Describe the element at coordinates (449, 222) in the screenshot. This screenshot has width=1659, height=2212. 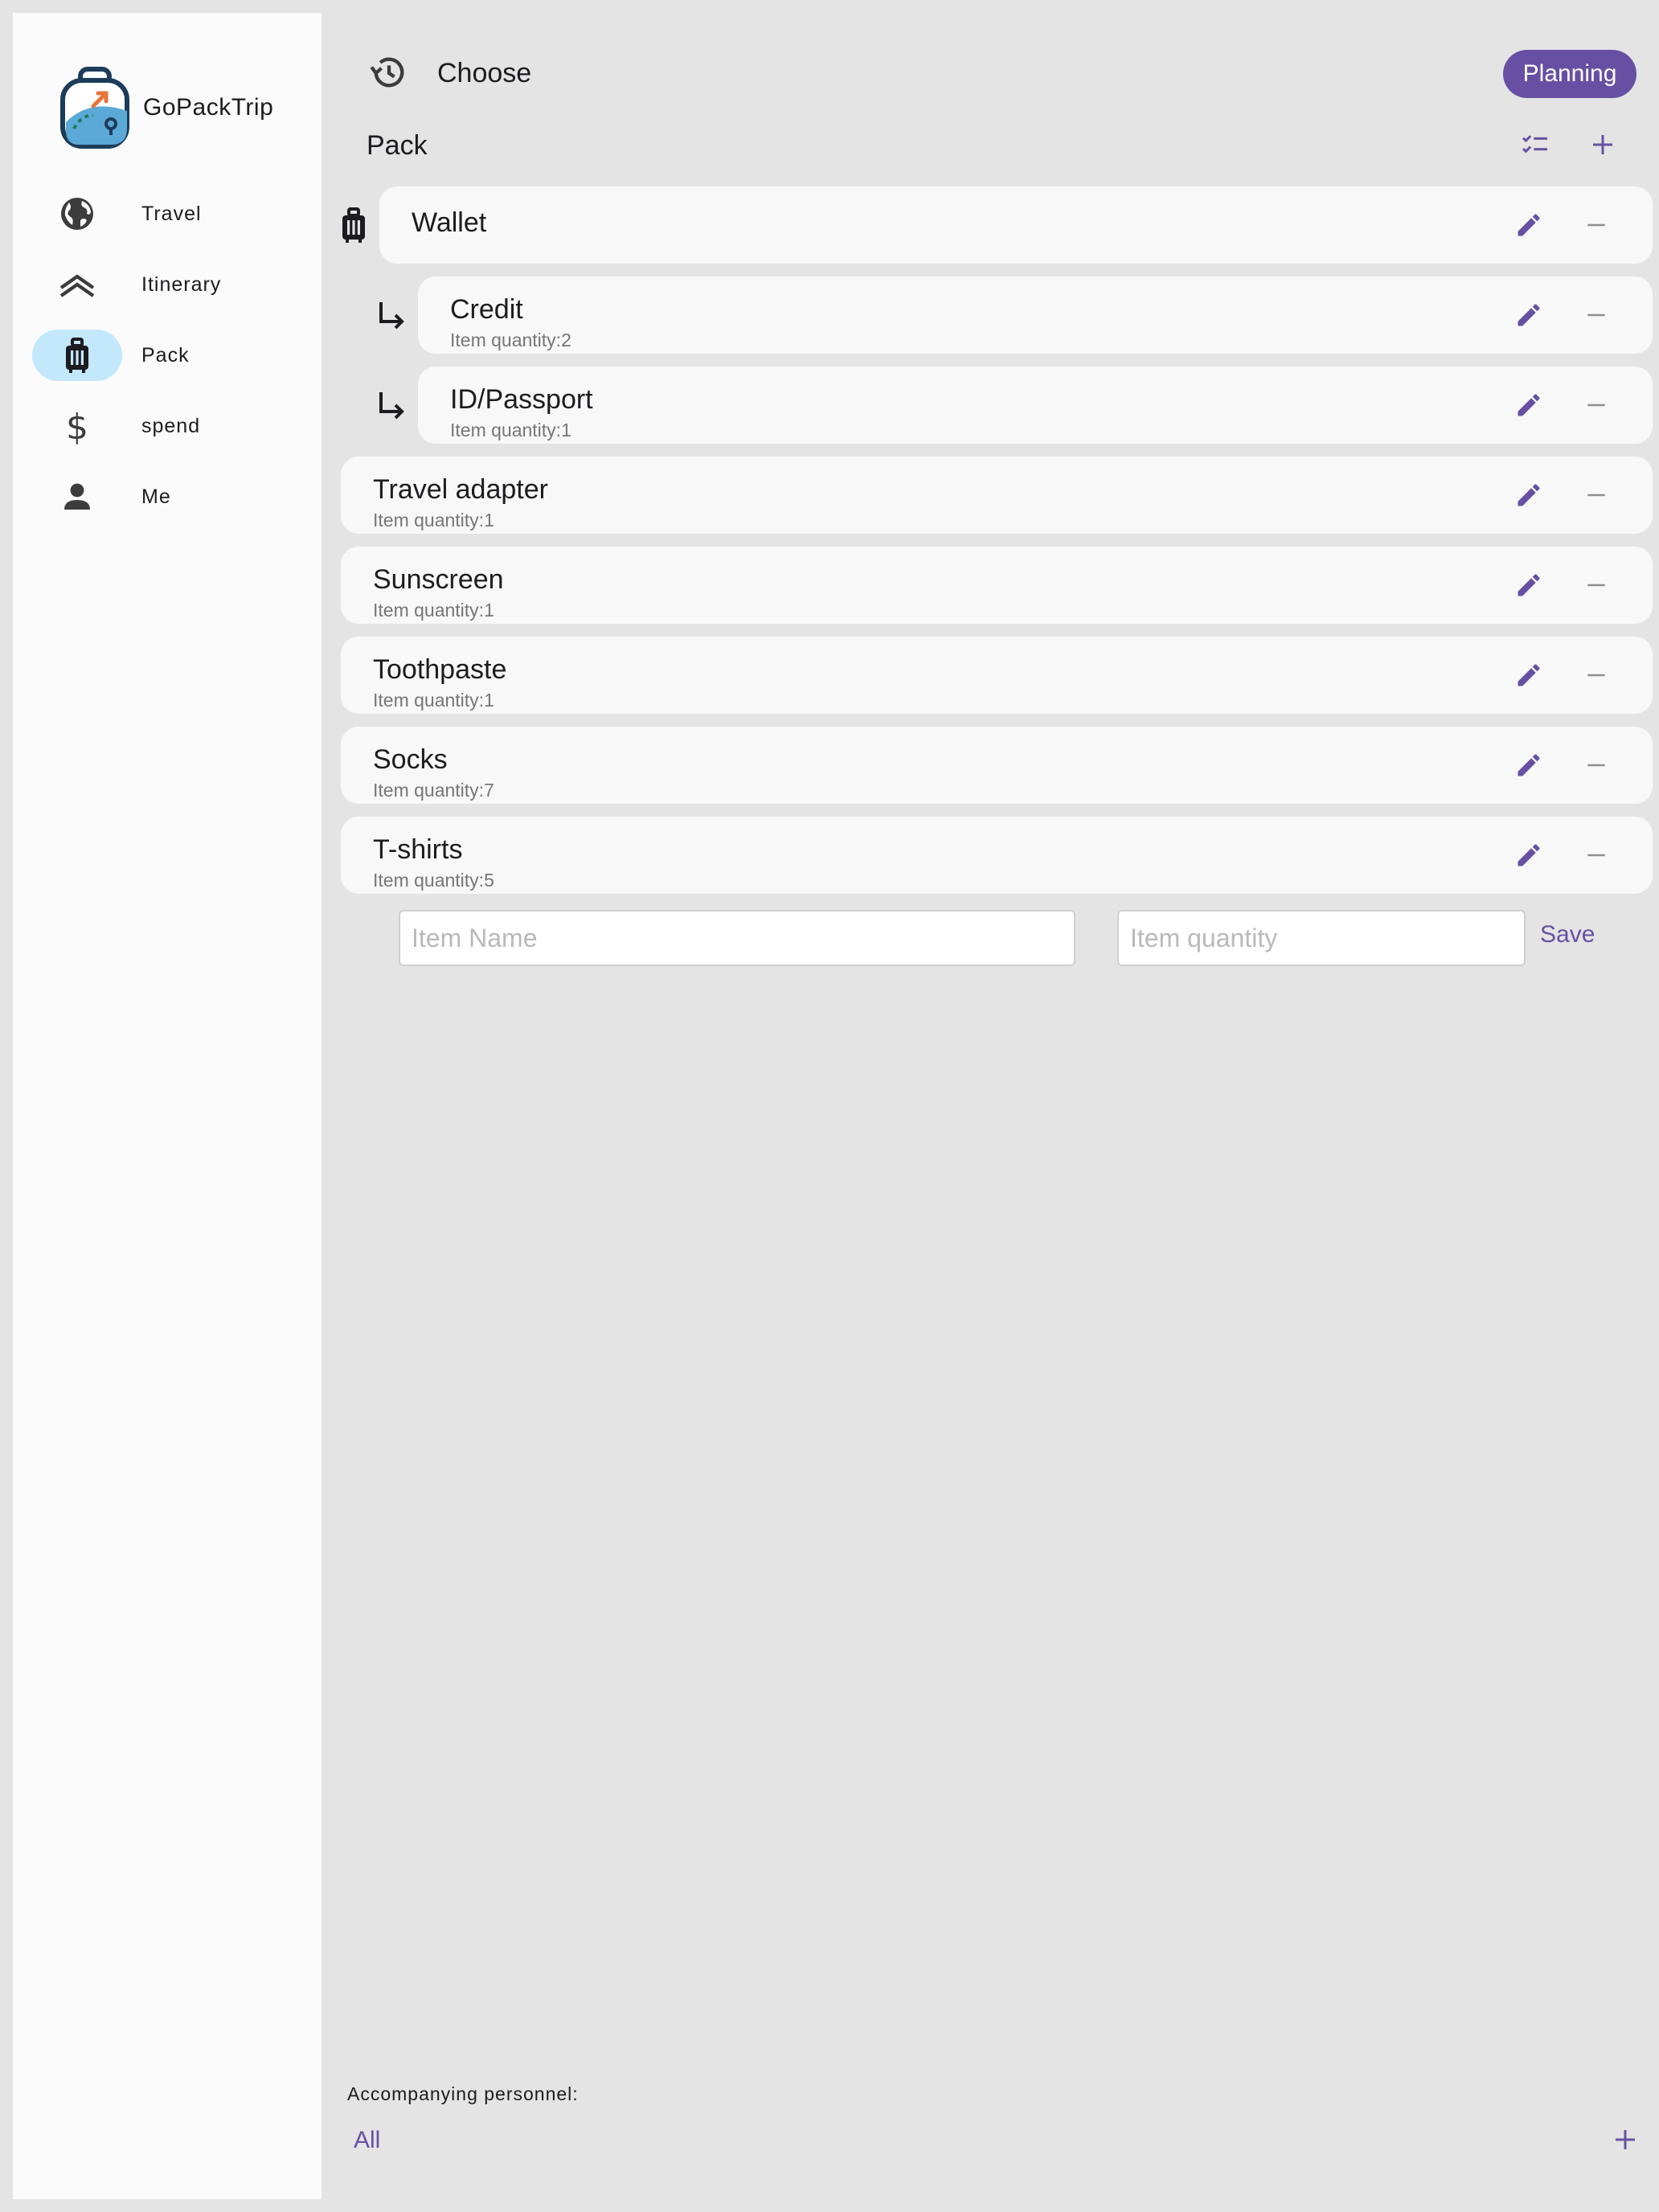
I see `item-name: Wallet` at that location.